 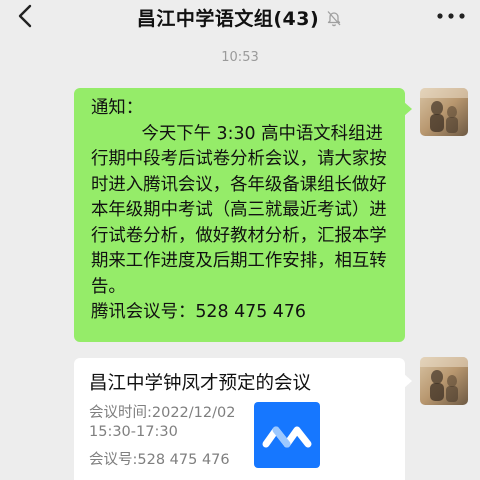 What do you see at coordinates (287, 435) in the screenshot?
I see `tencent-meeting-logo-icon` at bounding box center [287, 435].